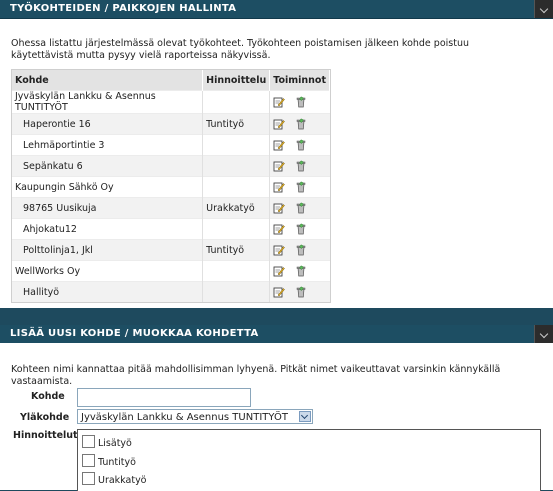  I want to click on table-row: Sepänkatu 6, so click(171, 166).